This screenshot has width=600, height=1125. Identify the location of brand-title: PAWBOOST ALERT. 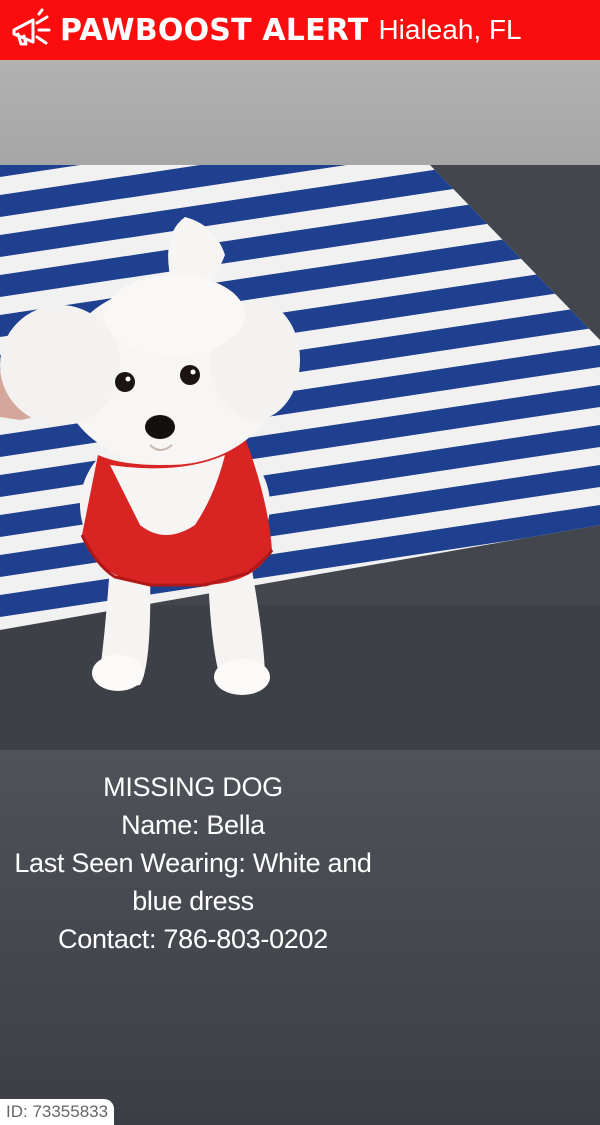
(214, 30).